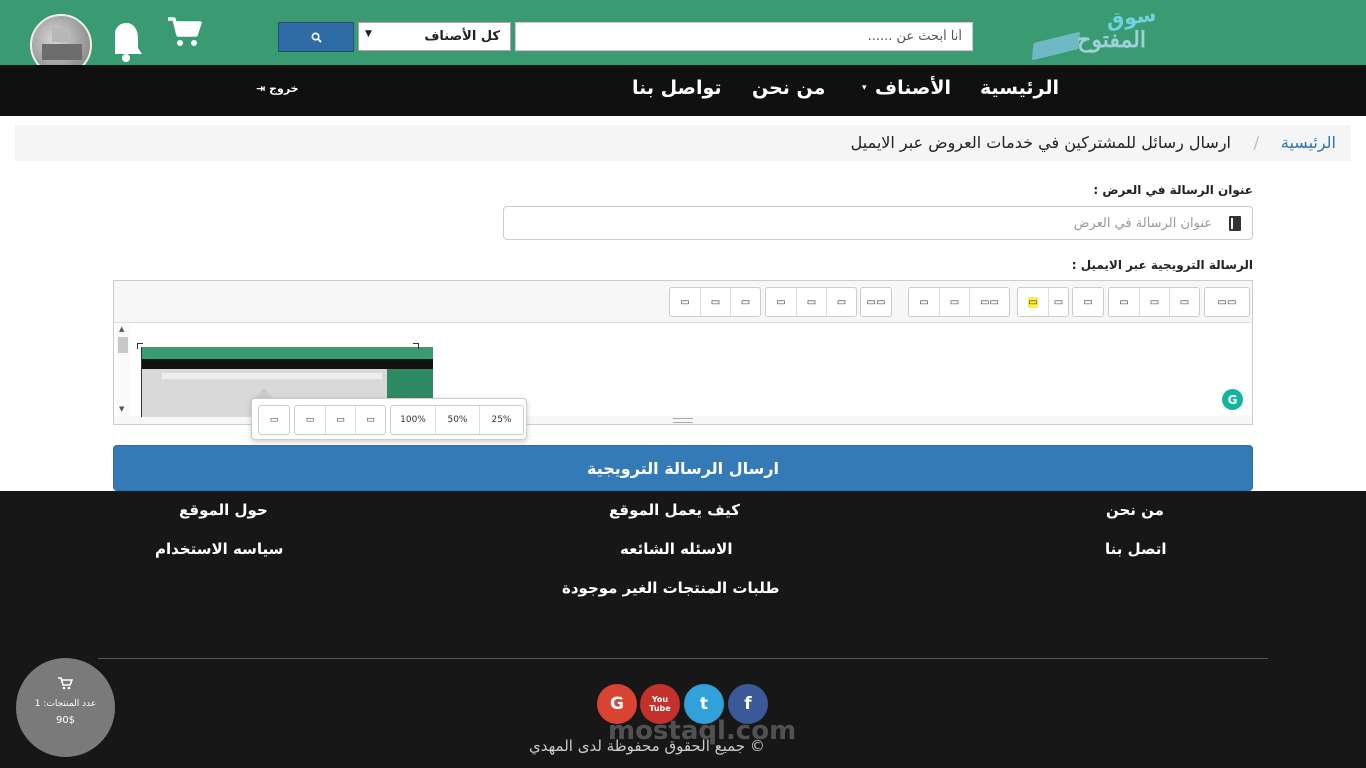 The height and width of the screenshot is (768, 1366). I want to click on message-label: الرسالة الترويجية عبر الايميل :, so click(1162, 265).